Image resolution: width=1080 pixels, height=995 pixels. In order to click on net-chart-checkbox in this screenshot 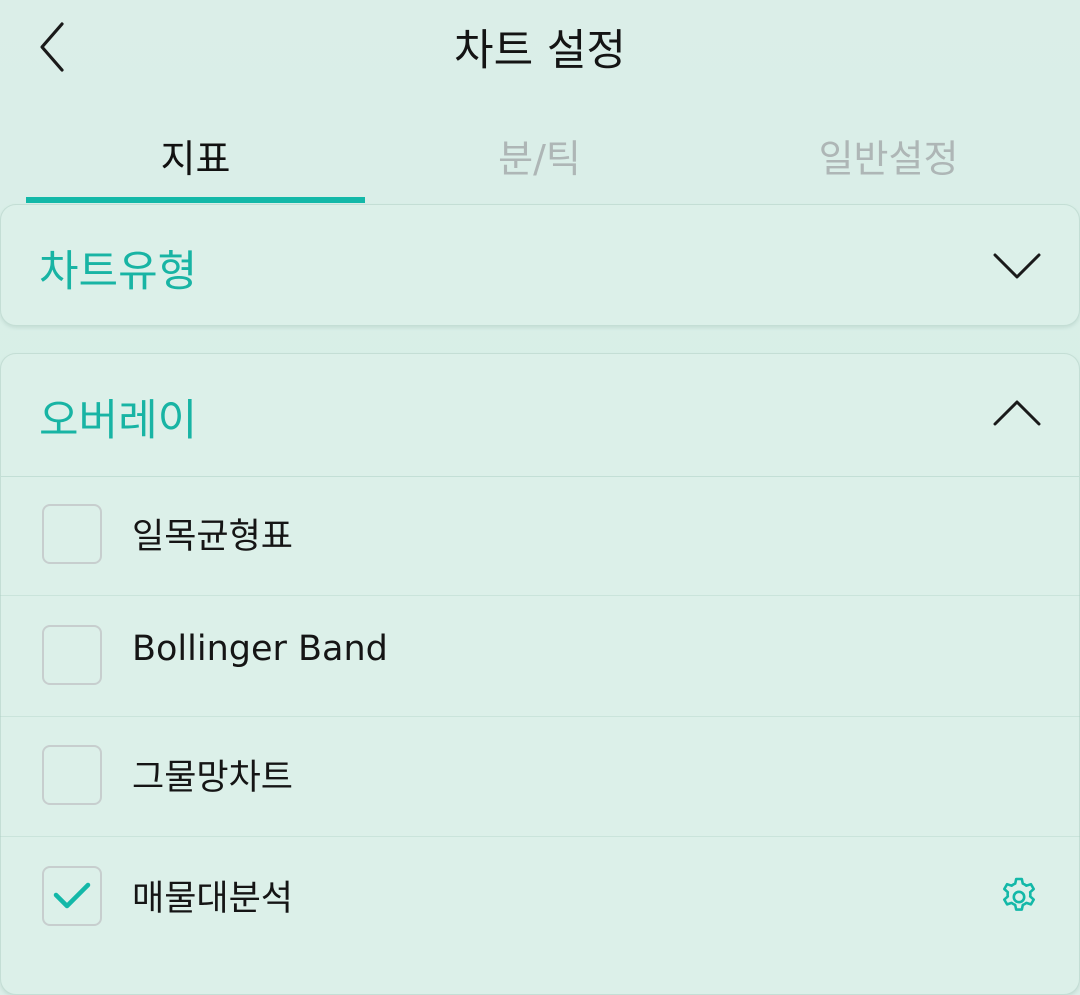, I will do `click(72, 775)`.